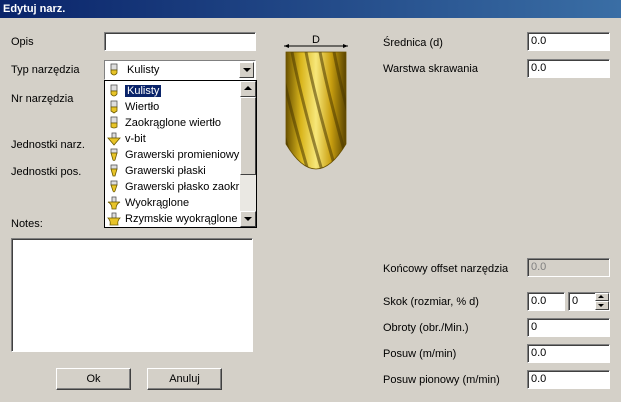  I want to click on dropdown-item: Kulisty, so click(135, 91).